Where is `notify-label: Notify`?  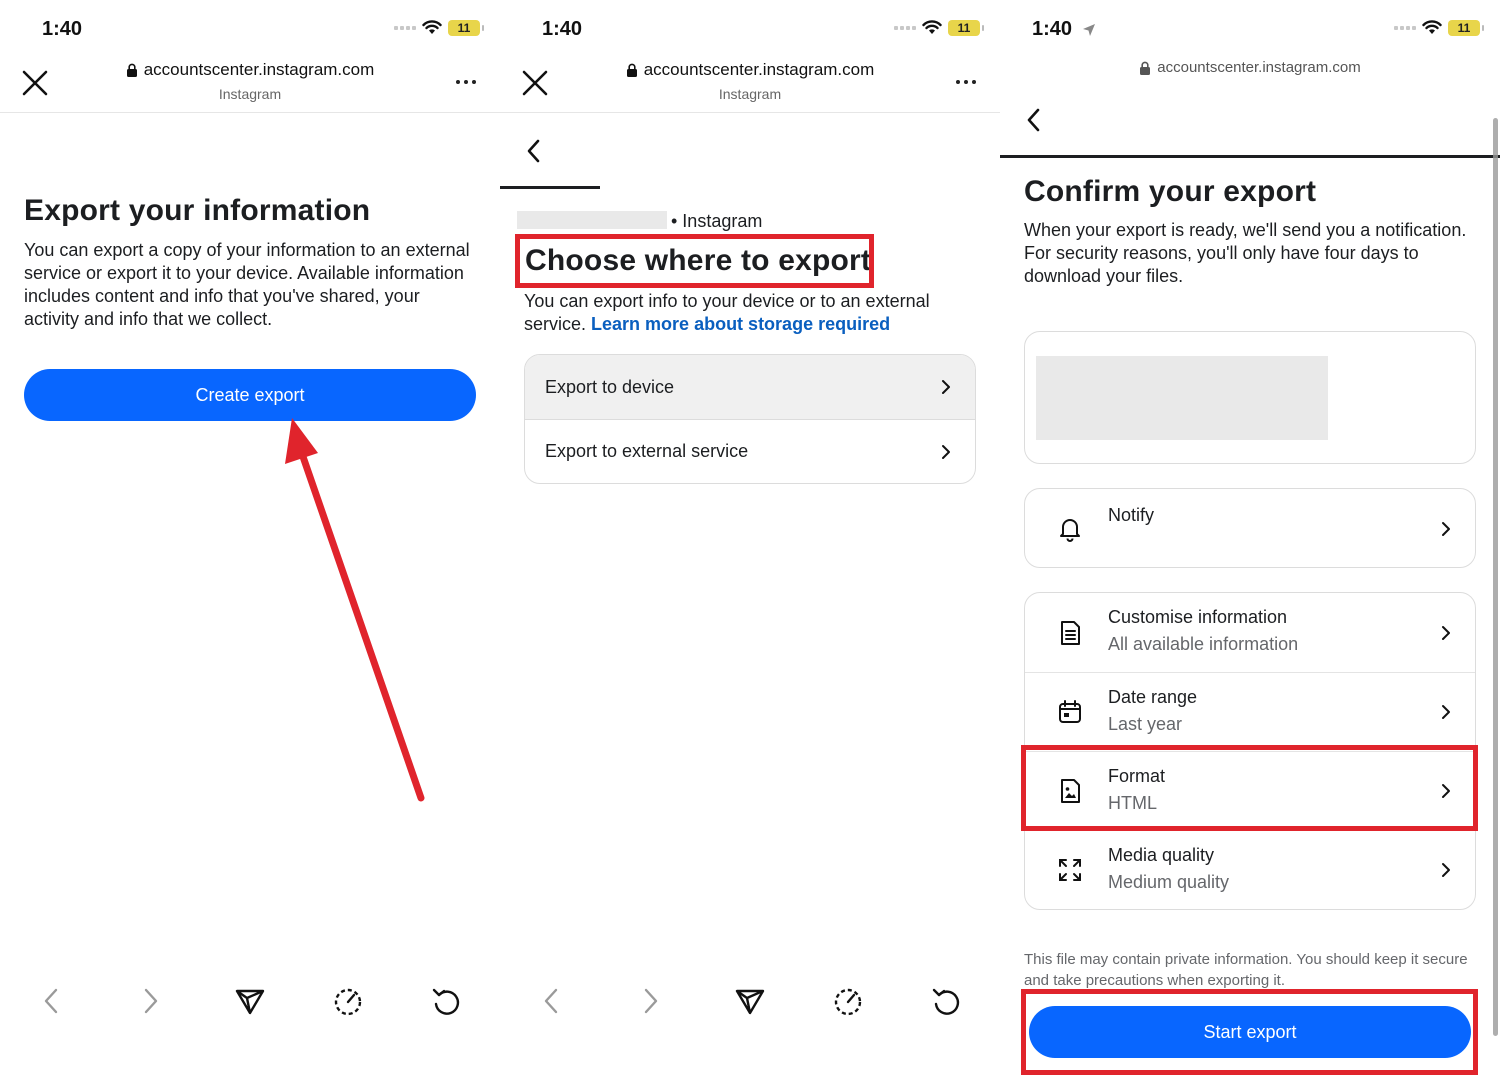
notify-label: Notify is located at coordinates (1131, 515).